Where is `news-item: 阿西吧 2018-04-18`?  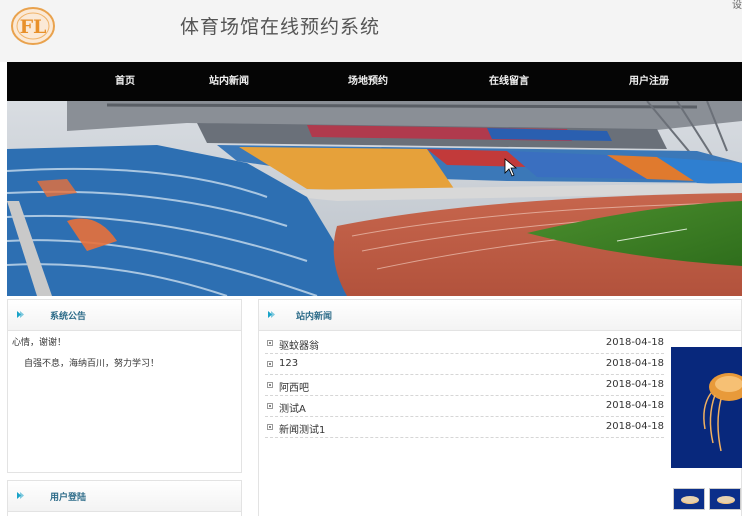 news-item: 阿西吧 2018-04-18 is located at coordinates (464, 385).